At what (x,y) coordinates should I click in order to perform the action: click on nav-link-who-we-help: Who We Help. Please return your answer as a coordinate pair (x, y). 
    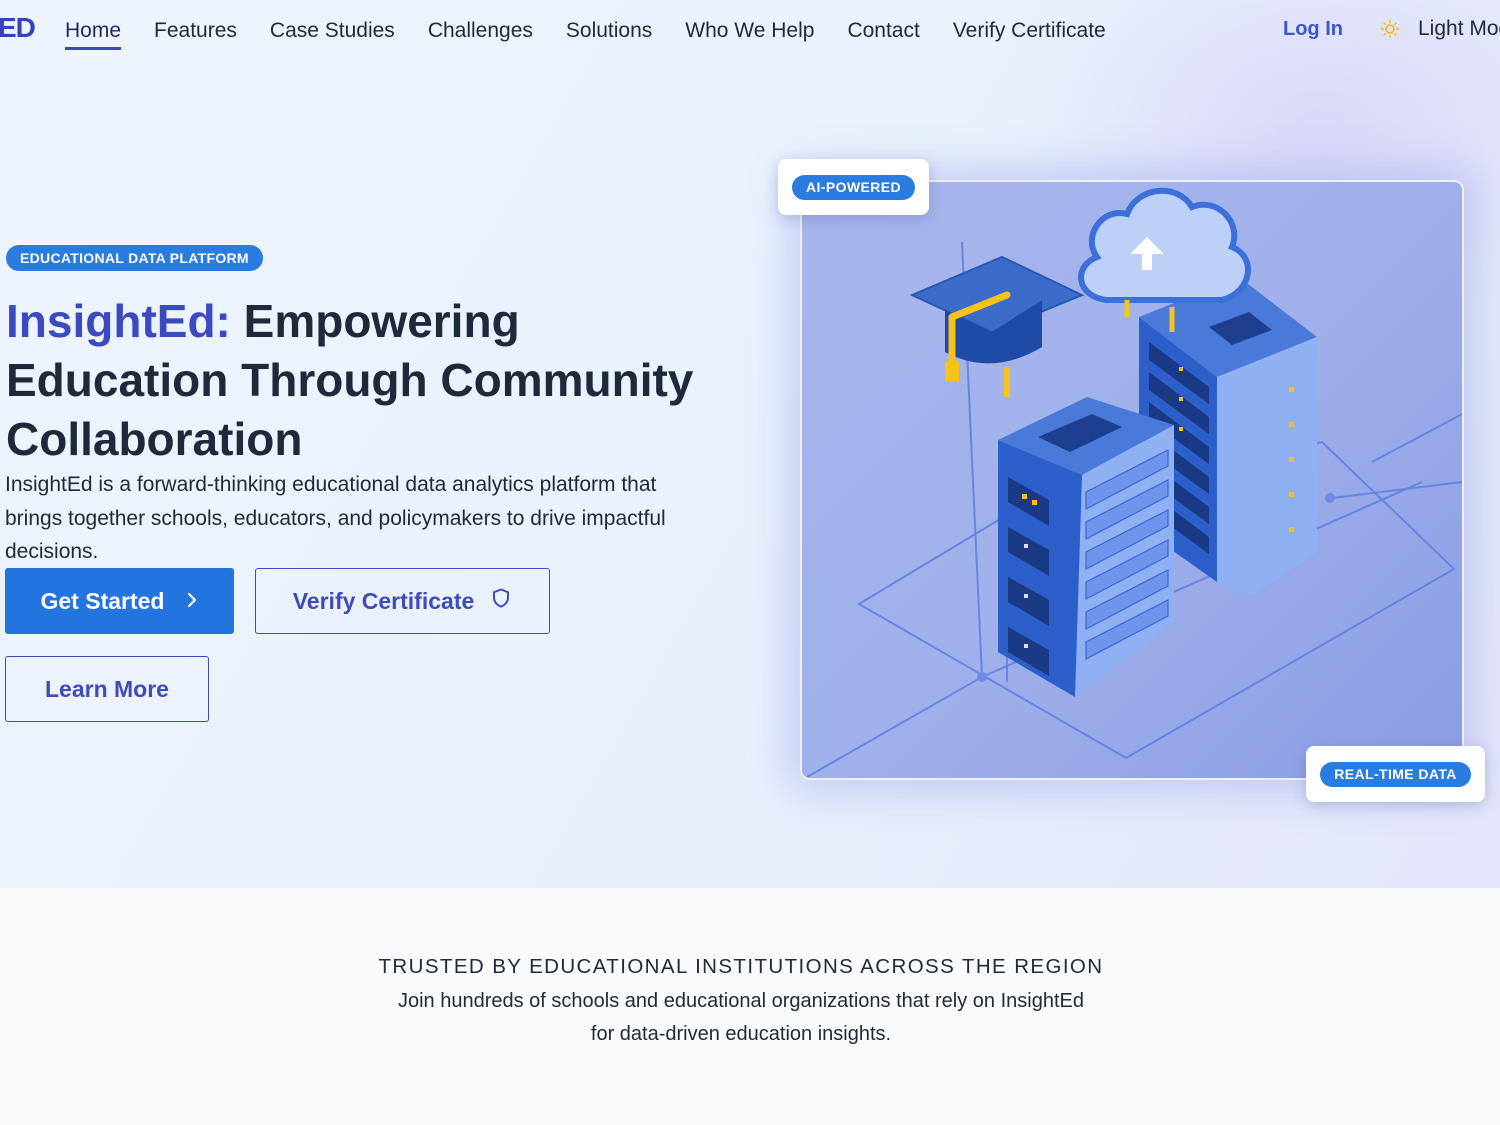
    Looking at the image, I should click on (749, 31).